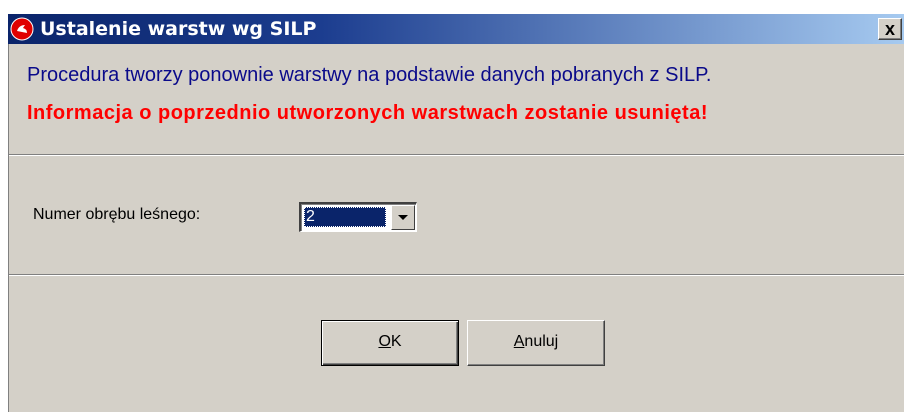 The width and height of the screenshot is (904, 412). What do you see at coordinates (22, 29) in the screenshot?
I see `app-icon` at bounding box center [22, 29].